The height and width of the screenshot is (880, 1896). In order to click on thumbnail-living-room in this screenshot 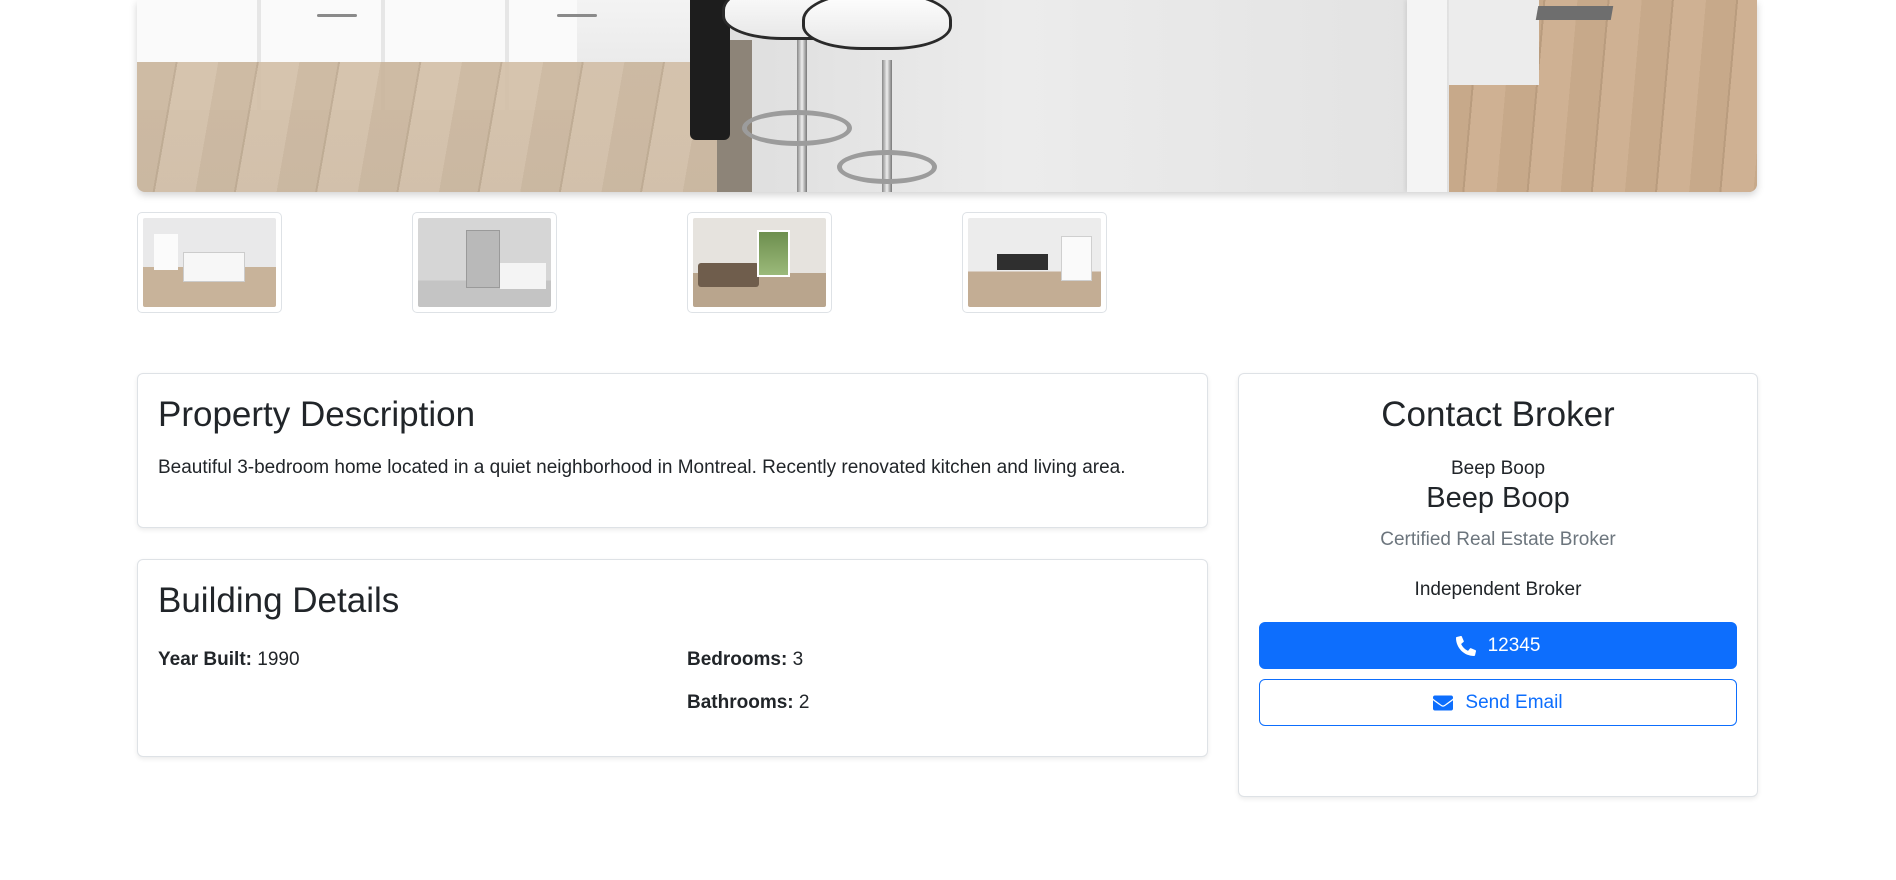, I will do `click(759, 262)`.